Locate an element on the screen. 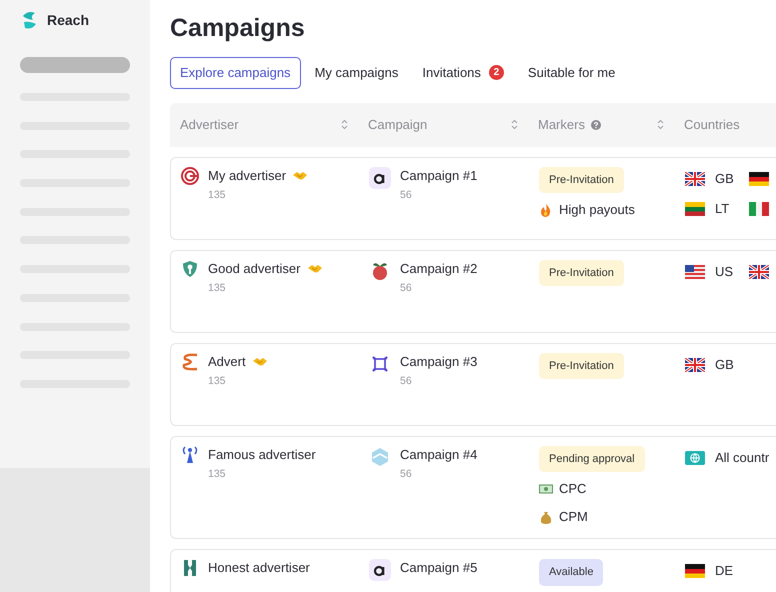 The height and width of the screenshot is (592, 776). campaign-row-card: Advert 135 Campaign #3 56 Pre-Invitation GB is located at coordinates (473, 384).